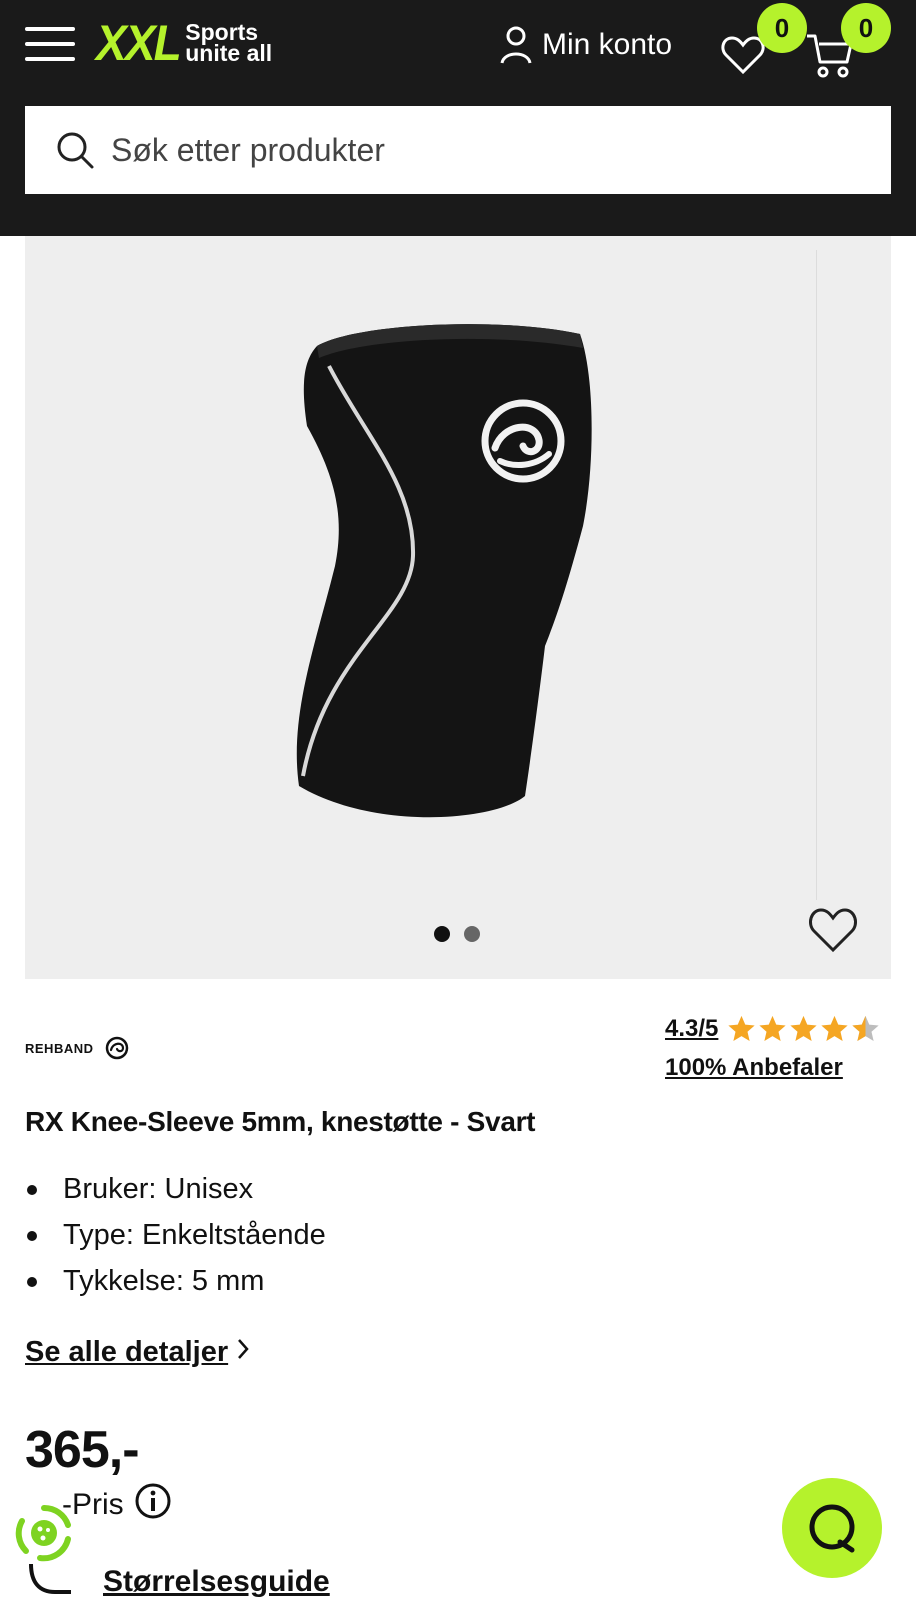 The height and width of the screenshot is (1602, 916). I want to click on size-guide-link: Størrelsesguide, so click(177, 1582).